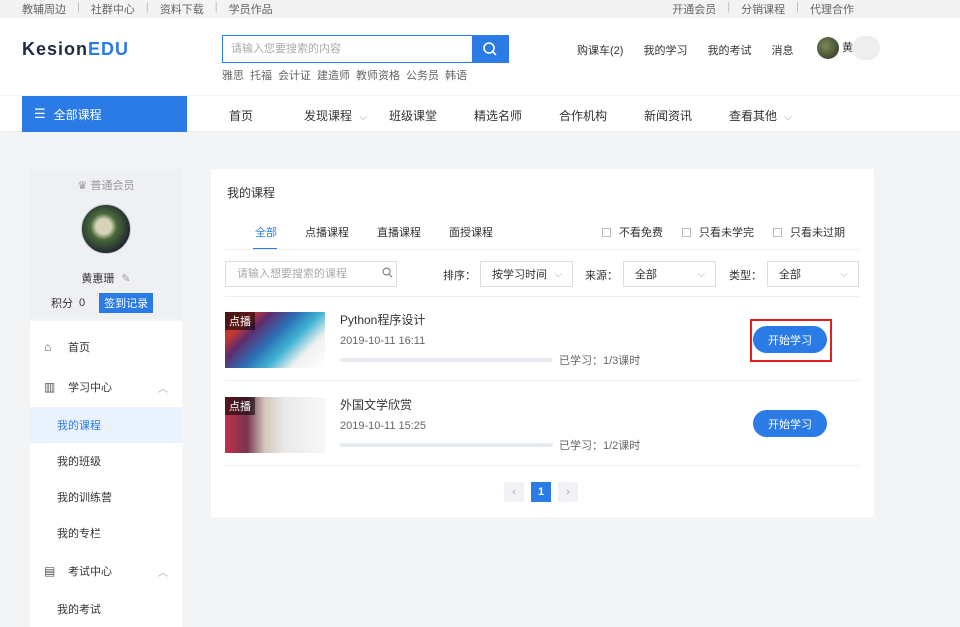 This screenshot has width=960, height=627. Describe the element at coordinates (694, 9) in the screenshot. I see `topbar-link-membership: 开通会员` at that location.